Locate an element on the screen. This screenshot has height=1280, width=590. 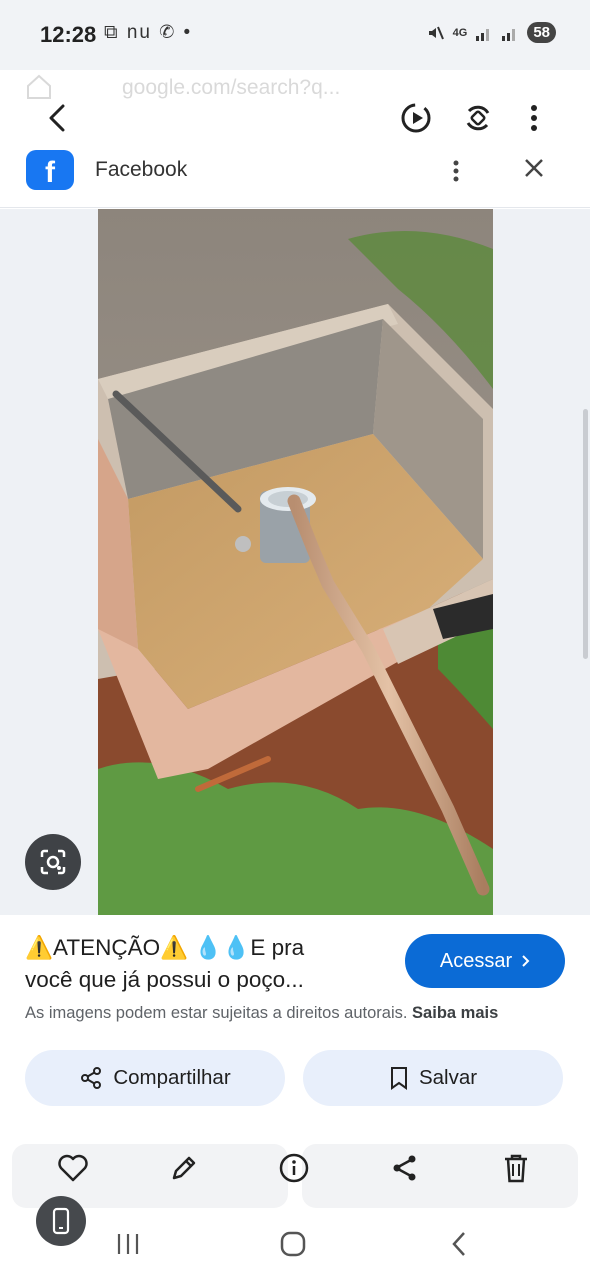
home-button is located at coordinates (293, 1244).